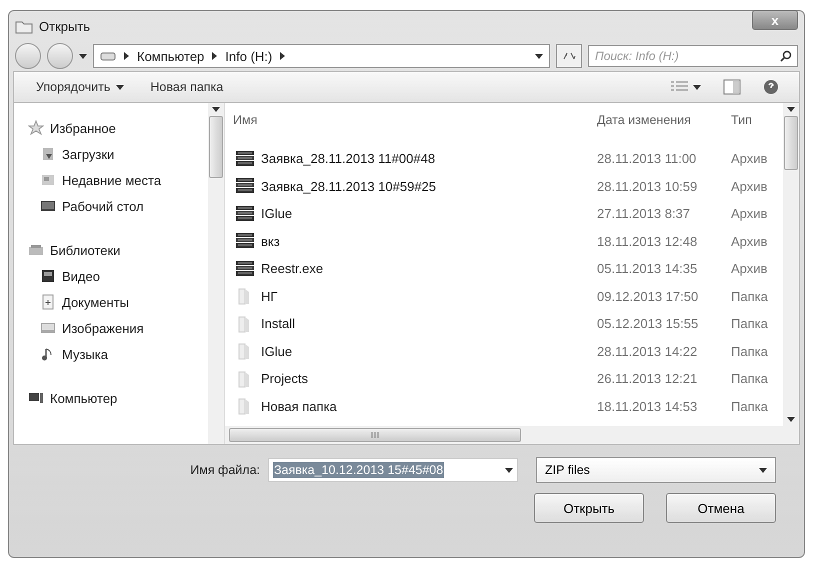 The width and height of the screenshot is (813, 569). What do you see at coordinates (83, 56) in the screenshot?
I see `history-caret-icon` at bounding box center [83, 56].